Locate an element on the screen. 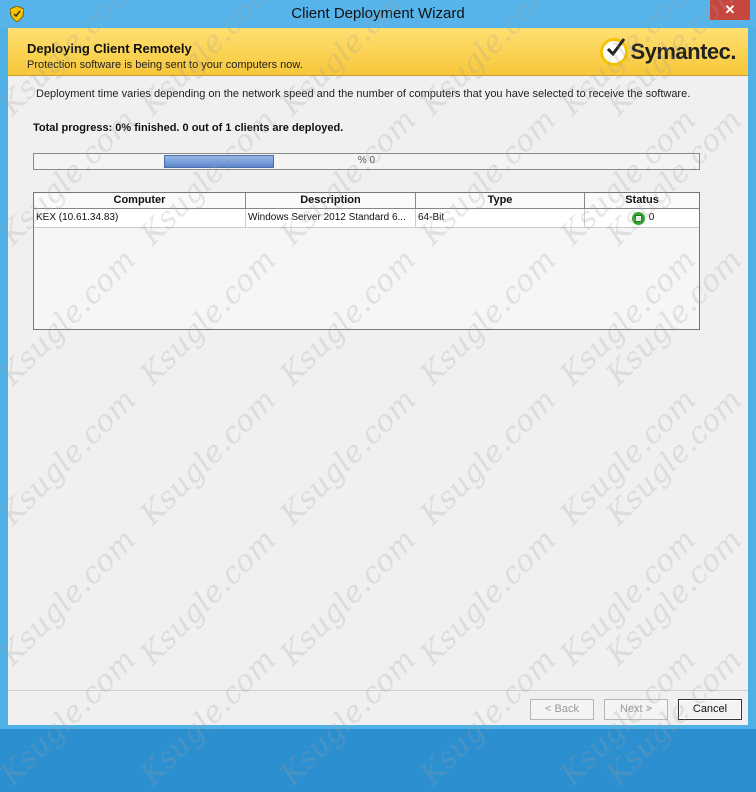 The image size is (756, 792). column-header-description: Description is located at coordinates (331, 200).